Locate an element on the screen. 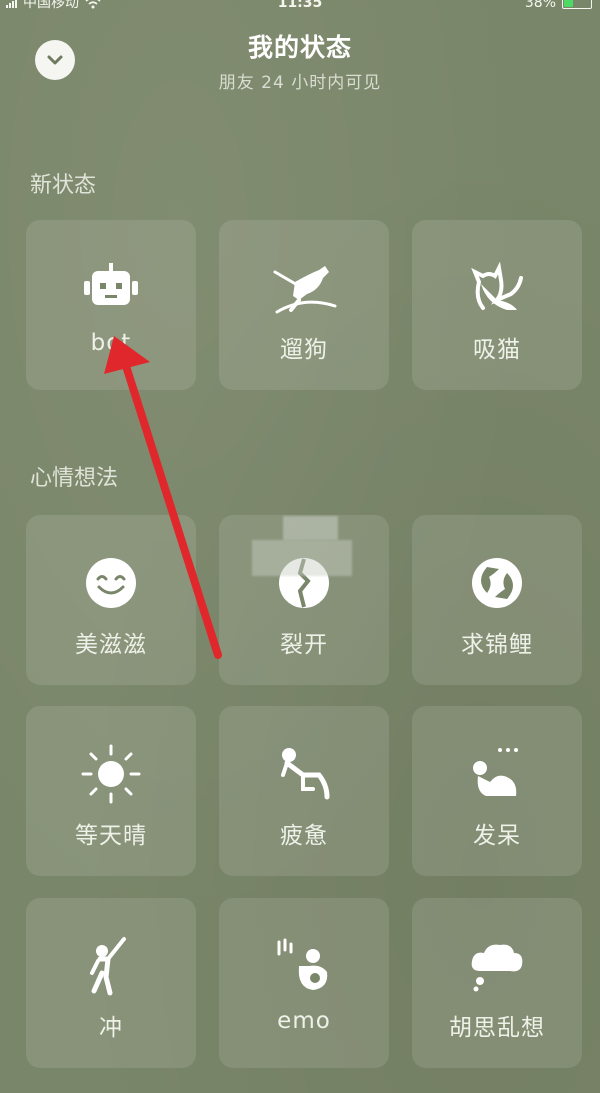 The width and height of the screenshot is (600, 1093). dog-walking-icon is located at coordinates (304, 288).